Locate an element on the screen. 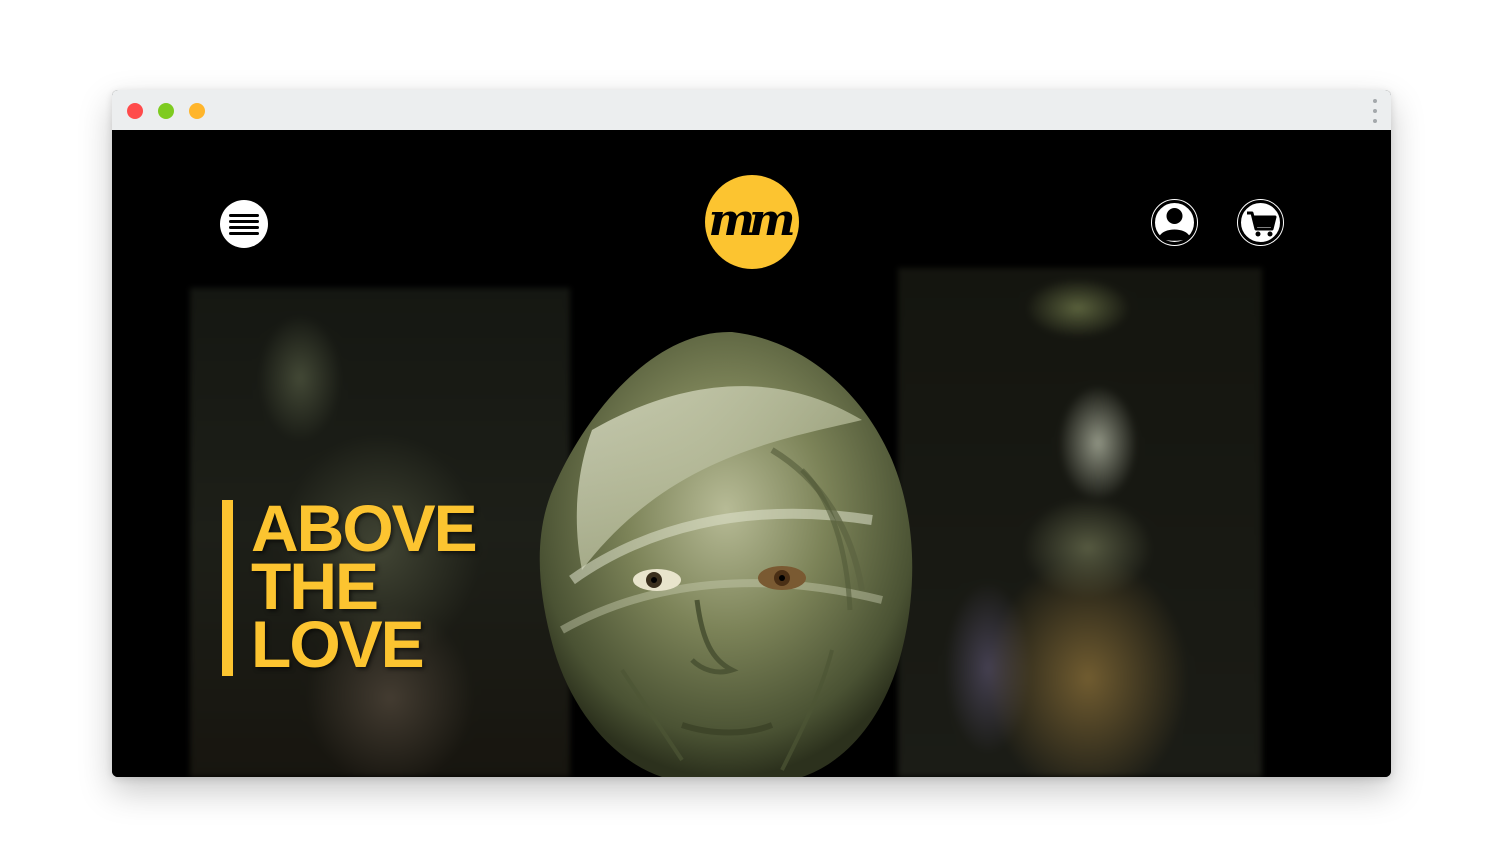 The height and width of the screenshot is (867, 1504). minimize-window-button is located at coordinates (166, 111).